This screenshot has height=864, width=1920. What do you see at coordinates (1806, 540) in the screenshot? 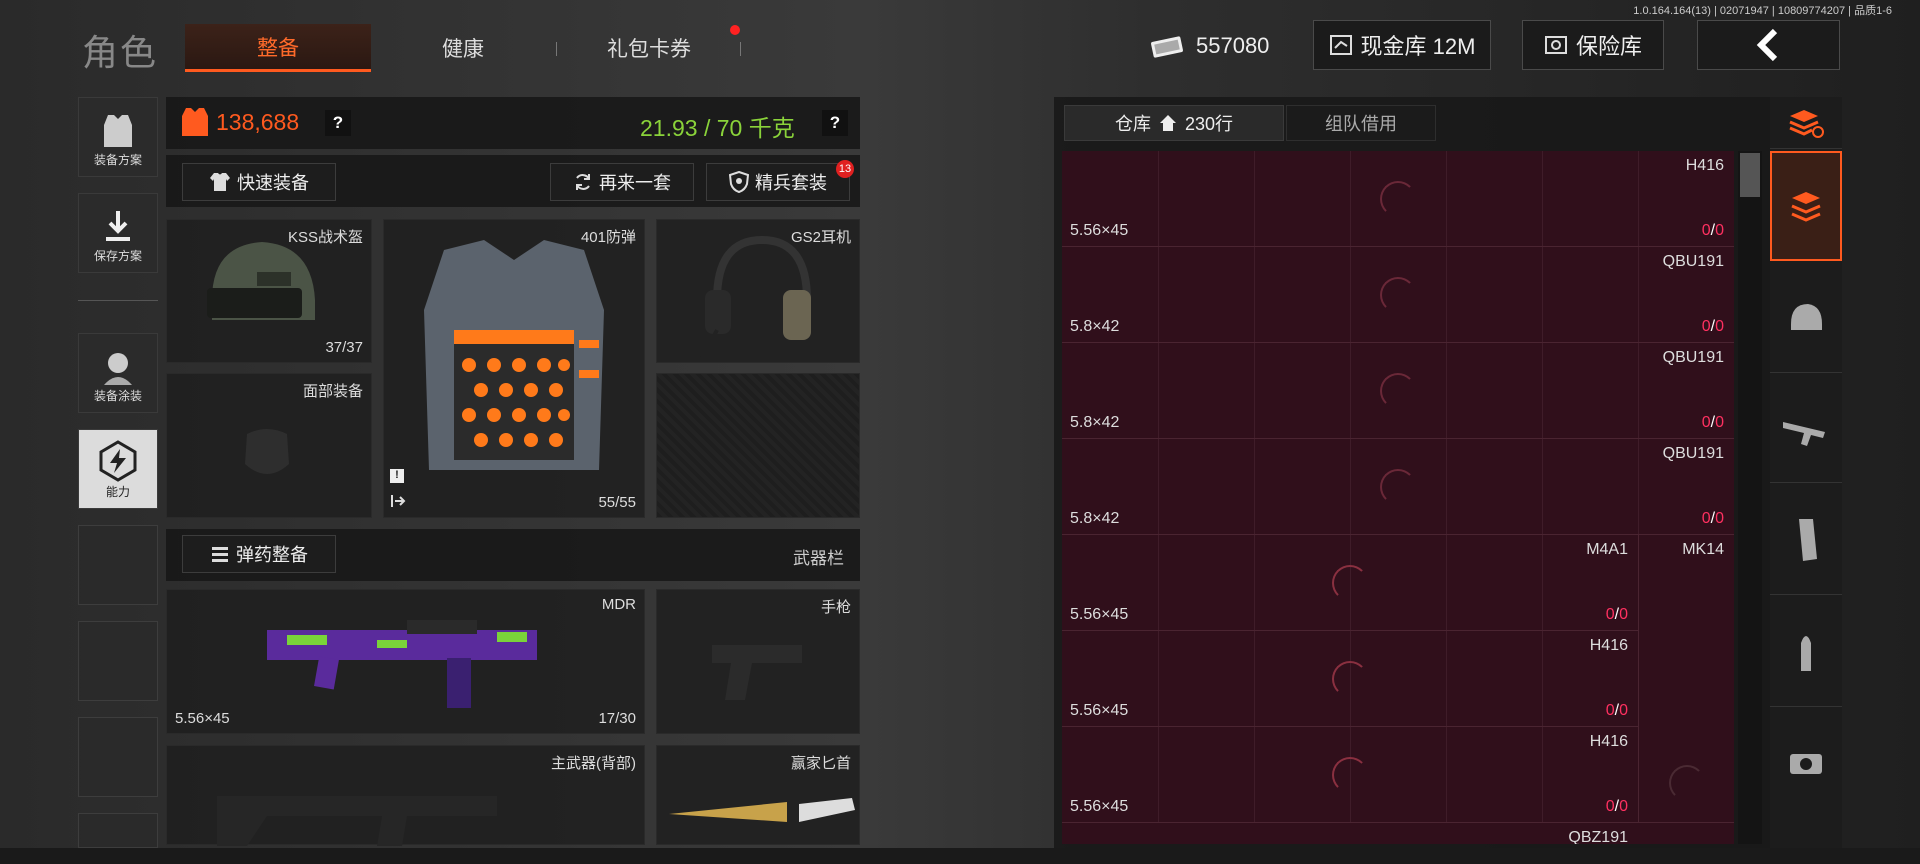
I see `category-magazines` at bounding box center [1806, 540].